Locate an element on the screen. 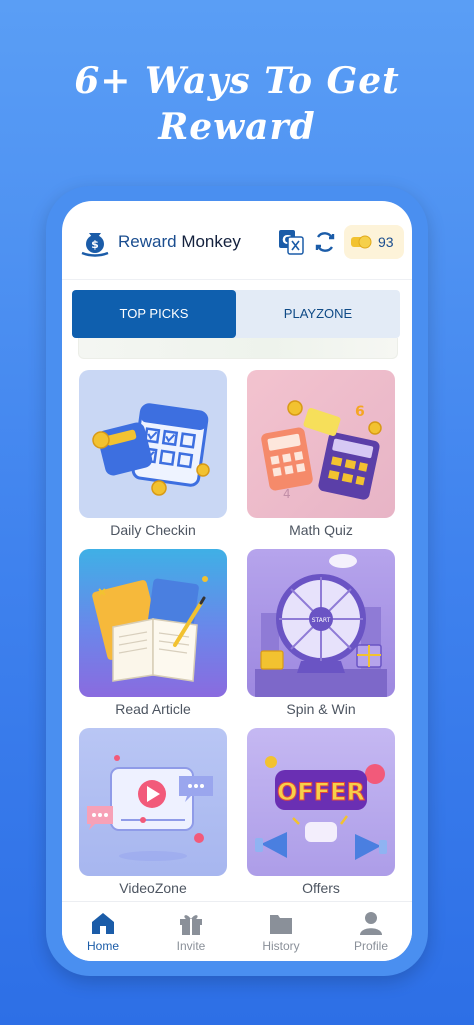 This screenshot has width=474, height=1025. math-quiz-tile: 6 4 is located at coordinates (321, 444).